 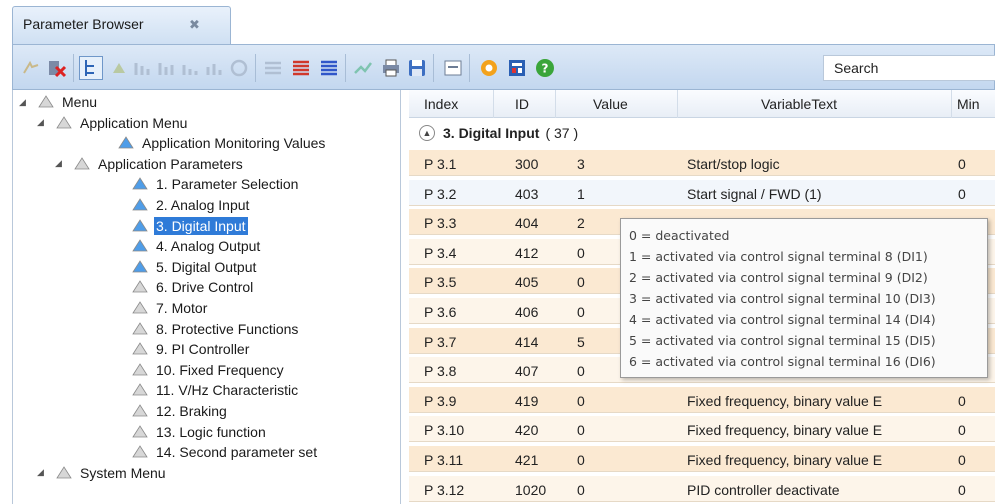 I want to click on tree-item: 5. Digital Output, so click(x=191, y=267).